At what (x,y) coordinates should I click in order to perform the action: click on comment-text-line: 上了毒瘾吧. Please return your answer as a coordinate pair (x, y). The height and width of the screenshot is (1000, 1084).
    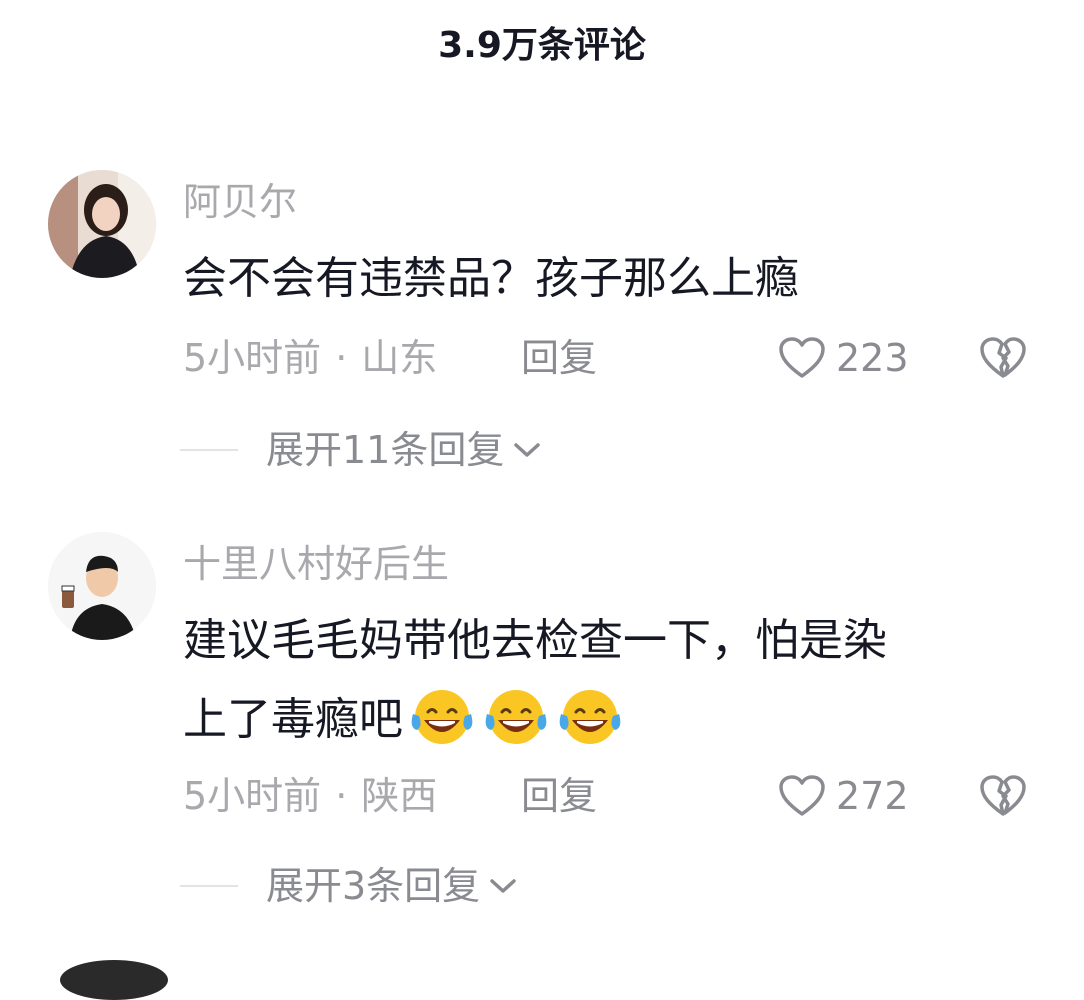
    Looking at the image, I should click on (293, 719).